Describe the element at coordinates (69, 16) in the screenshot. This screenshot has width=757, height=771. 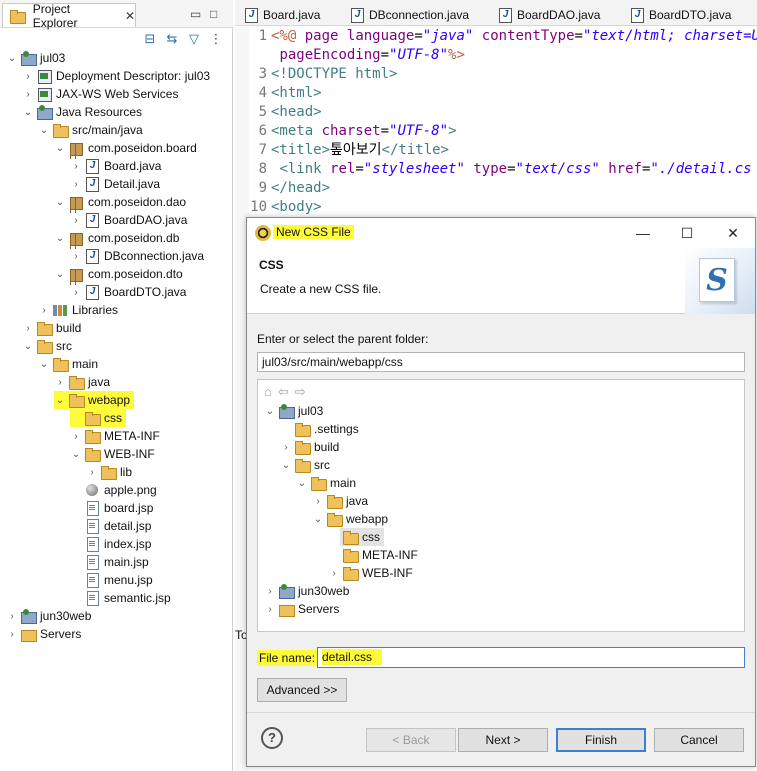
I see `tab-project-explorer: Project Explorer ✕` at that location.